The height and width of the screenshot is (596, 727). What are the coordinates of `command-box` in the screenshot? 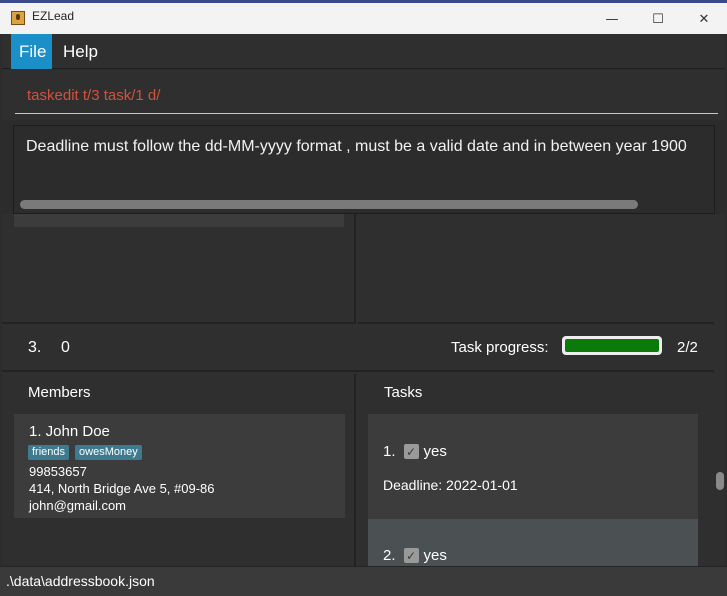 It's located at (363, 95).